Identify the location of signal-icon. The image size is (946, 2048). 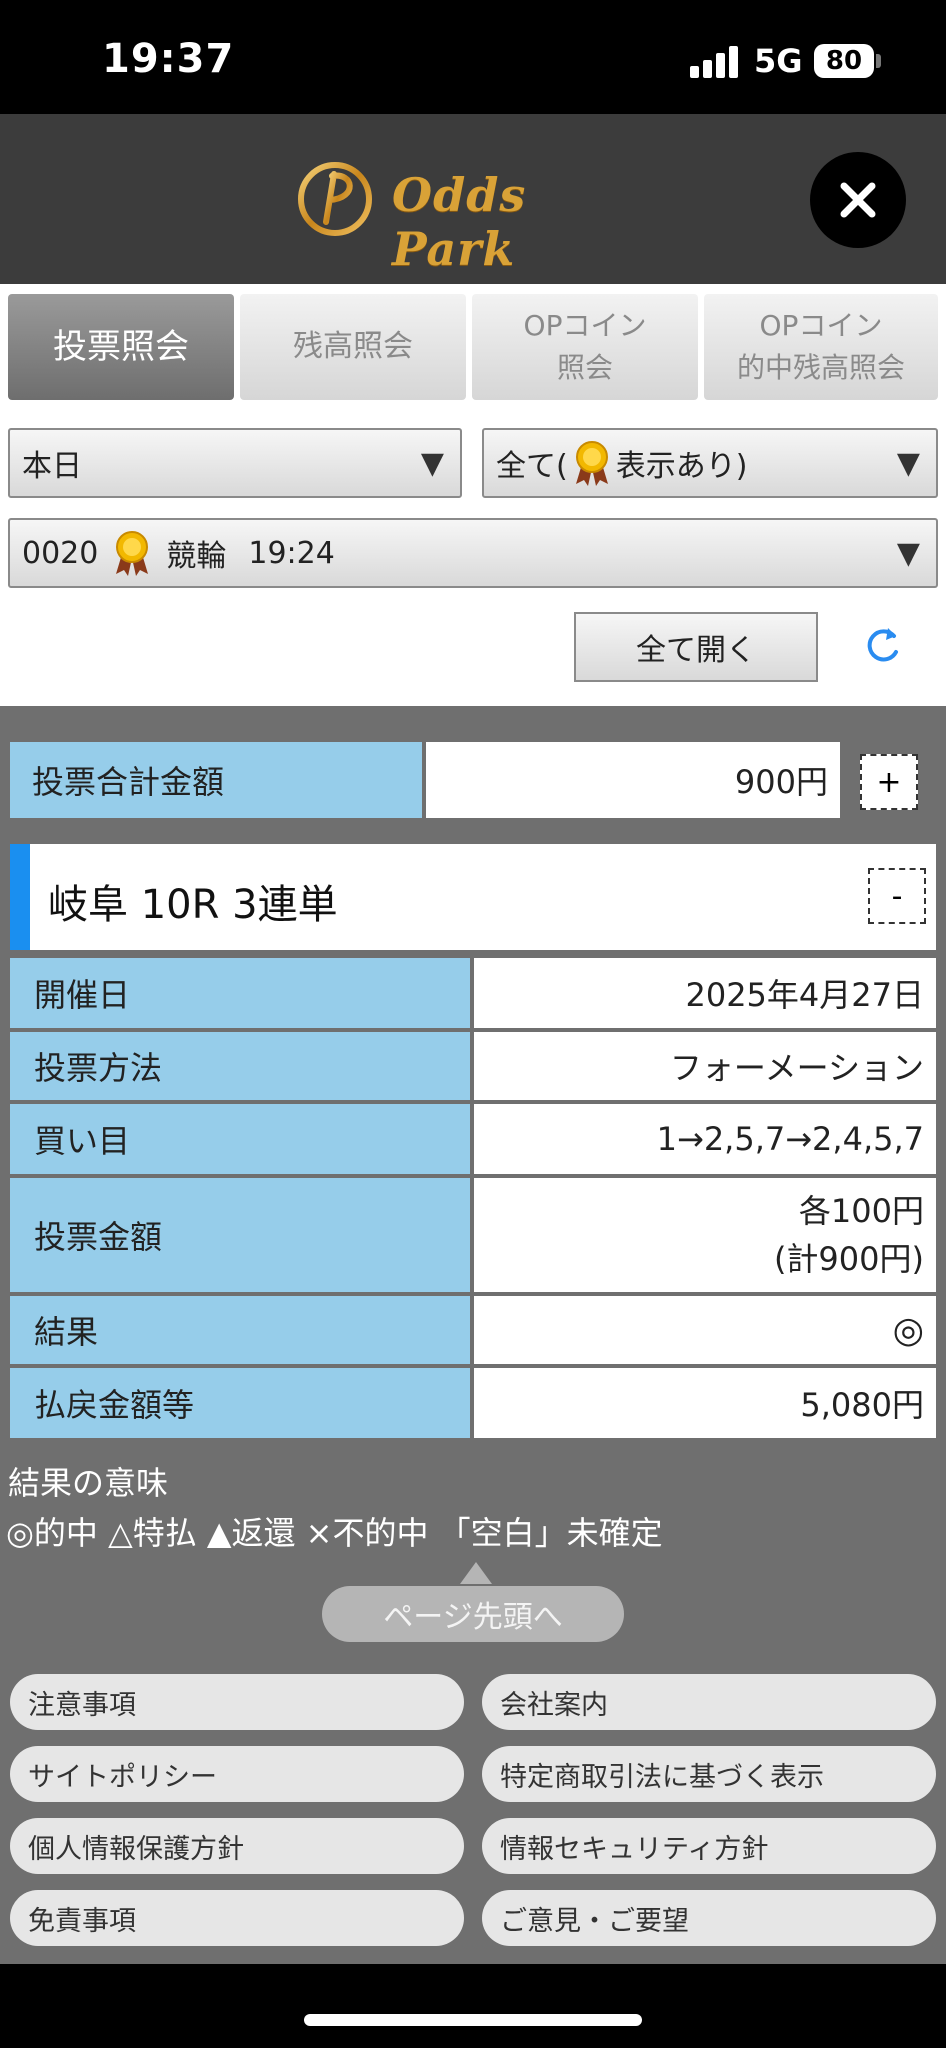
(714, 62).